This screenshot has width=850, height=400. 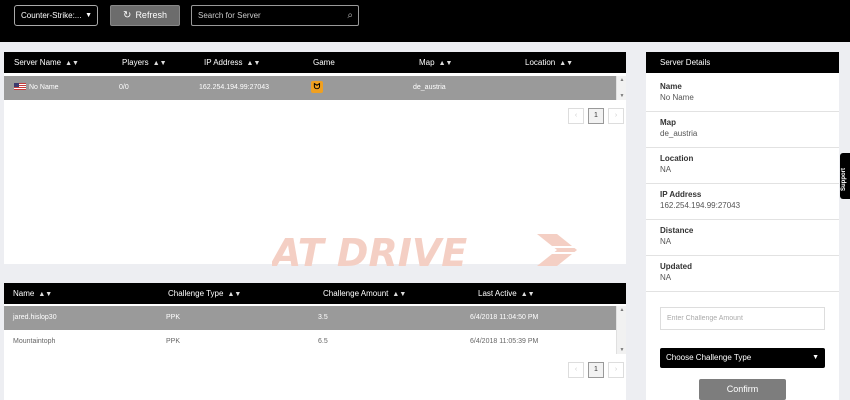 I want to click on column-name: Name ▲▼, so click(x=32, y=294).